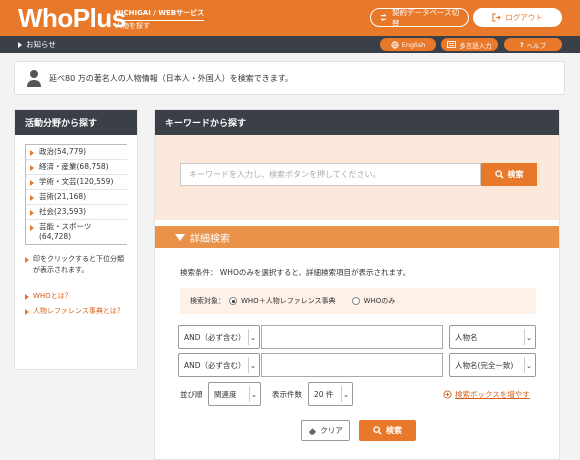  I want to click on keyword-search-button: 検索, so click(509, 174).